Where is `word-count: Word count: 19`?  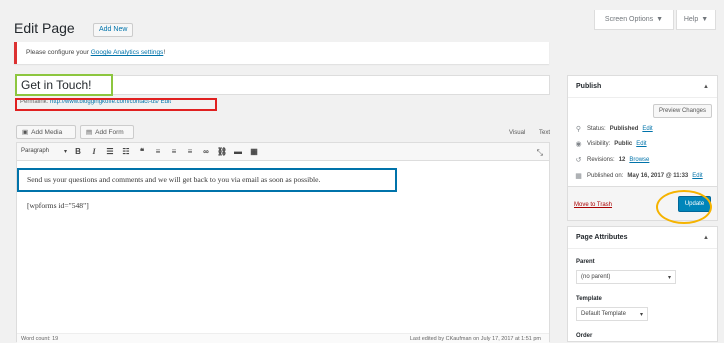
word-count: Word count: 19 is located at coordinates (40, 339).